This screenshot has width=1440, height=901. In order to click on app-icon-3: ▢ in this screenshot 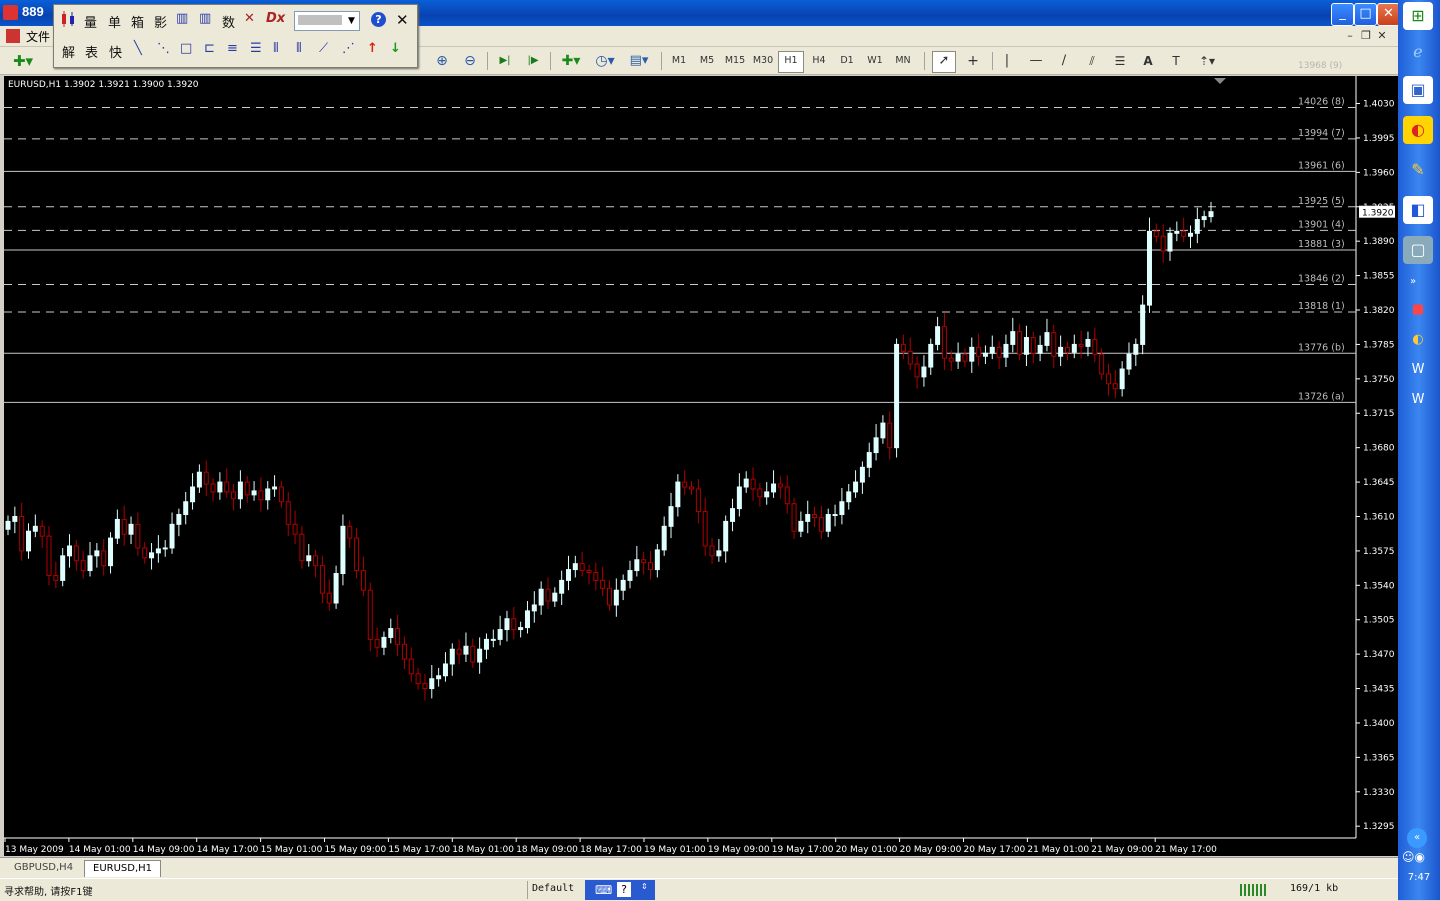, I will do `click(1418, 250)`.